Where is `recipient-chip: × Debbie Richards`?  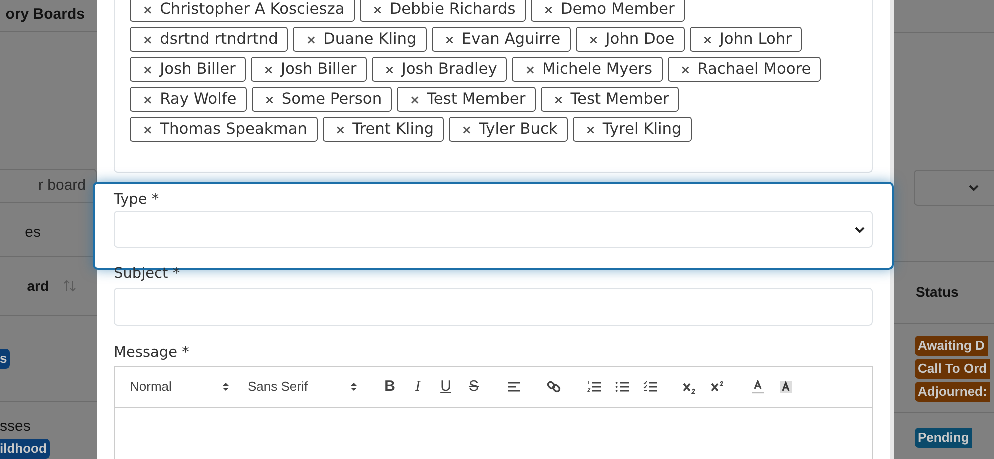 recipient-chip: × Debbie Richards is located at coordinates (443, 11).